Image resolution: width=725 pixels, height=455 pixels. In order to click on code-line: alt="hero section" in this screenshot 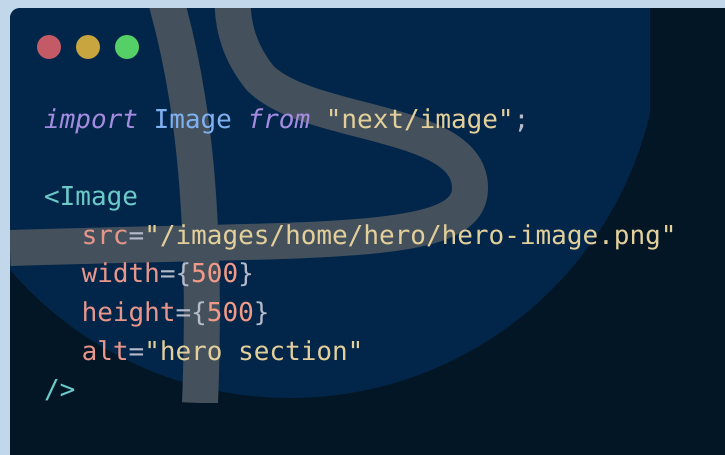, I will do `click(223, 352)`.